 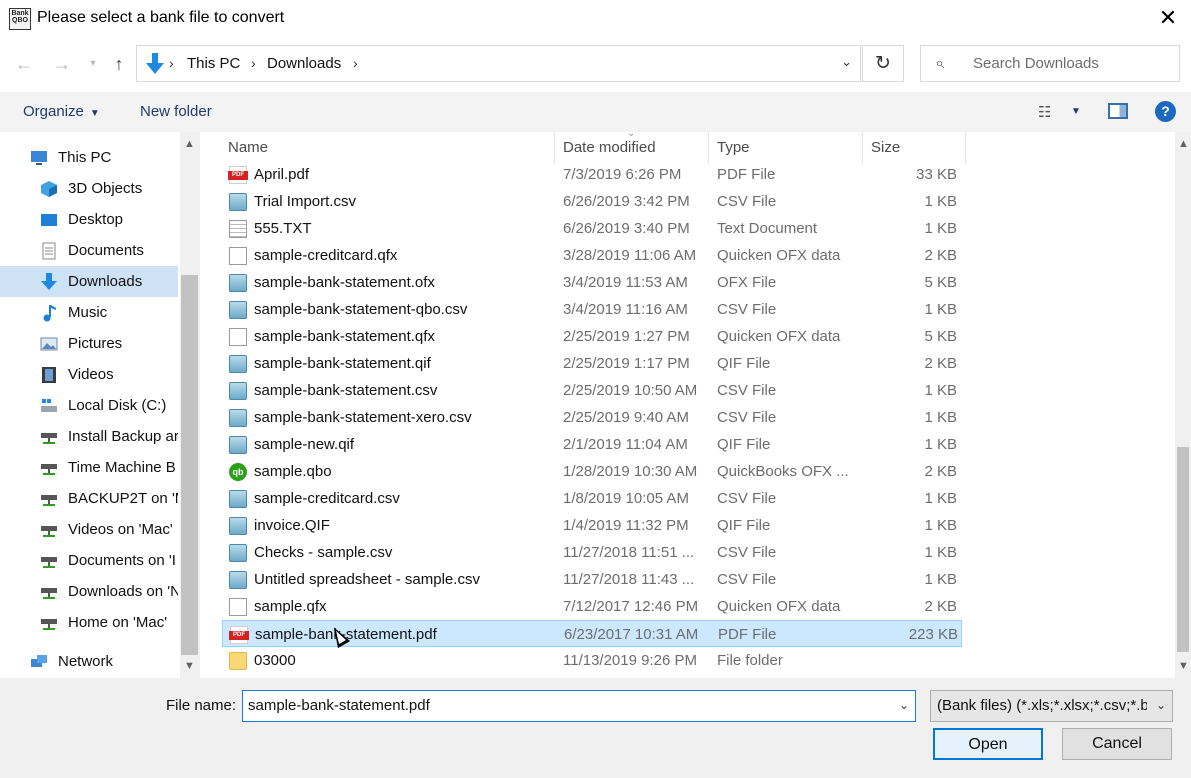 What do you see at coordinates (85, 157) in the screenshot?
I see `sidebar-item-label: This PC` at bounding box center [85, 157].